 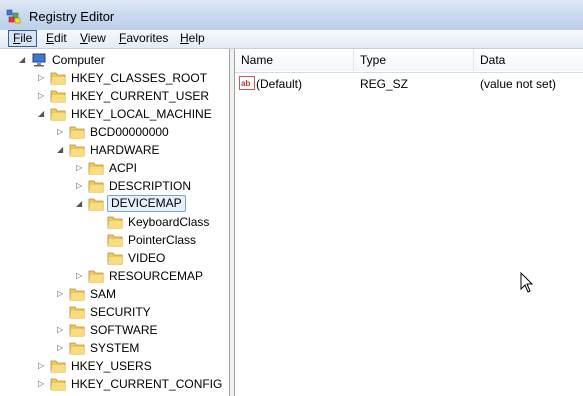 I want to click on tree-item: KeyboardClass, so click(x=114, y=222).